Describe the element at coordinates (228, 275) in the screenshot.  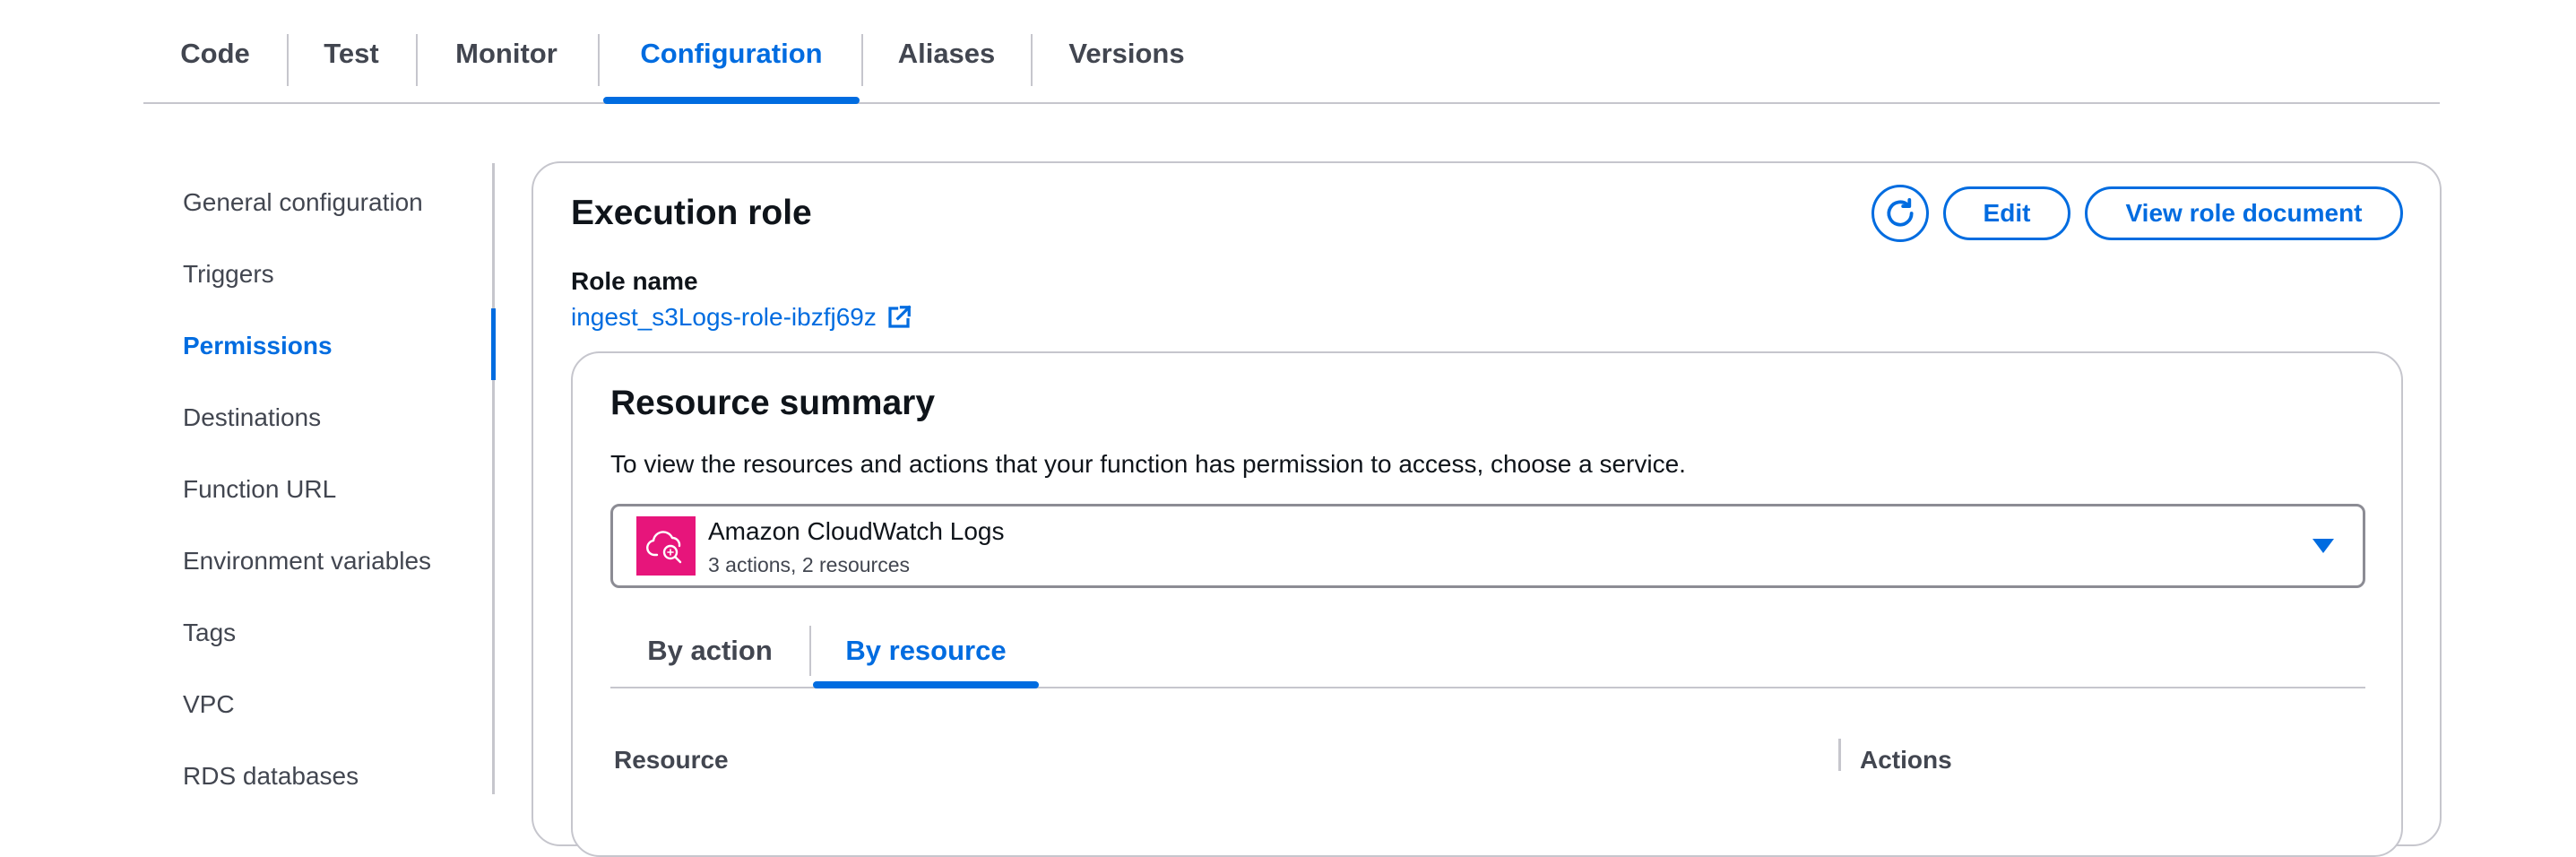
I see `sidebar-item-triggers: Triggers` at that location.